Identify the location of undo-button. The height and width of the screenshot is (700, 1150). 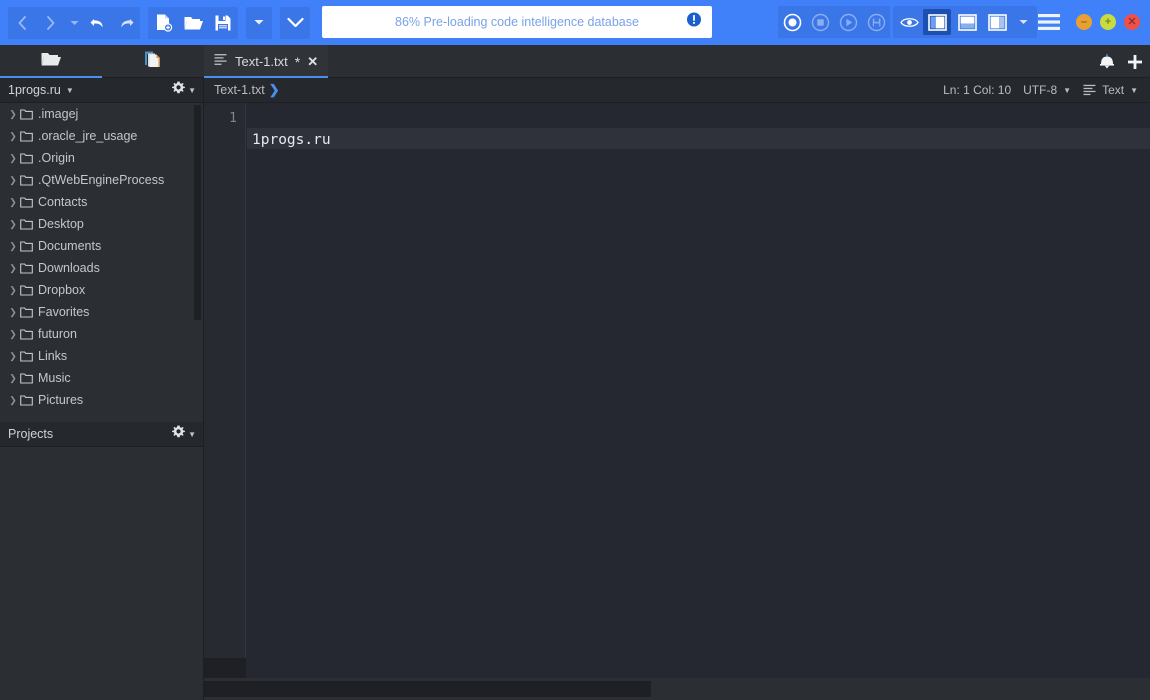
(98, 23).